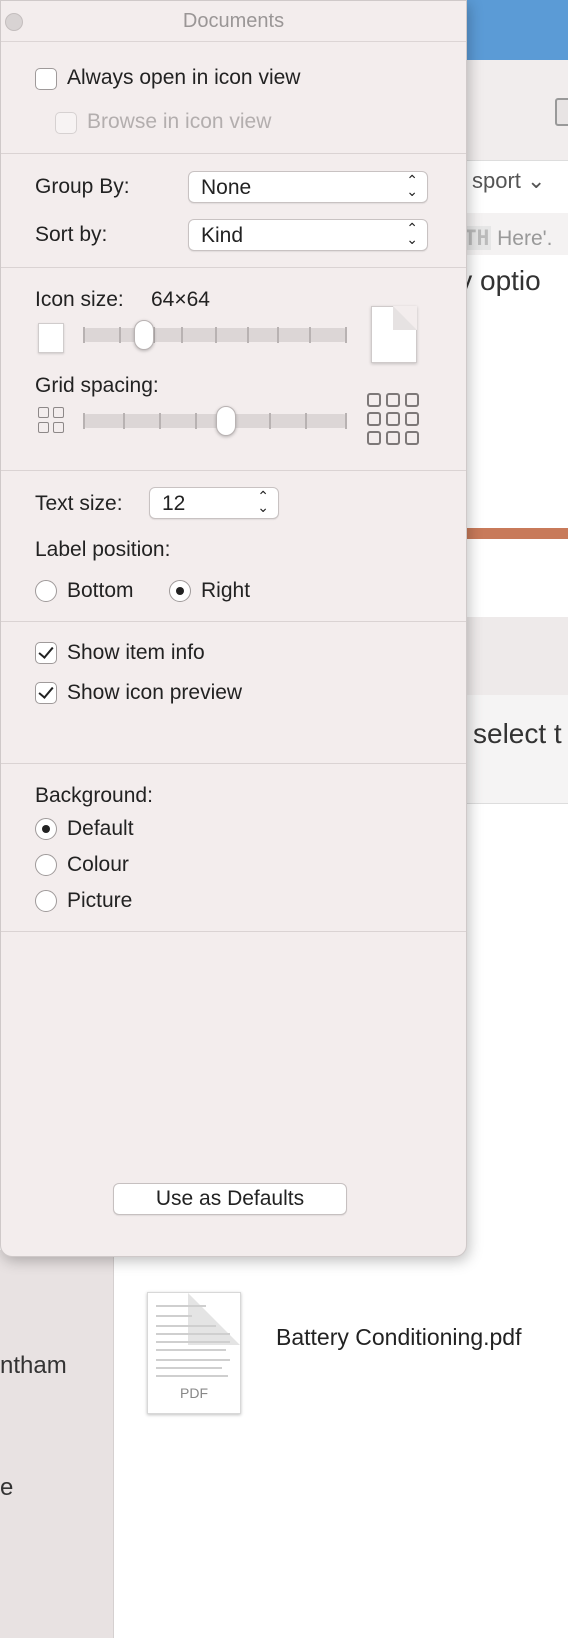 This screenshot has width=568, height=1638. What do you see at coordinates (14, 22) in the screenshot?
I see `close-button` at bounding box center [14, 22].